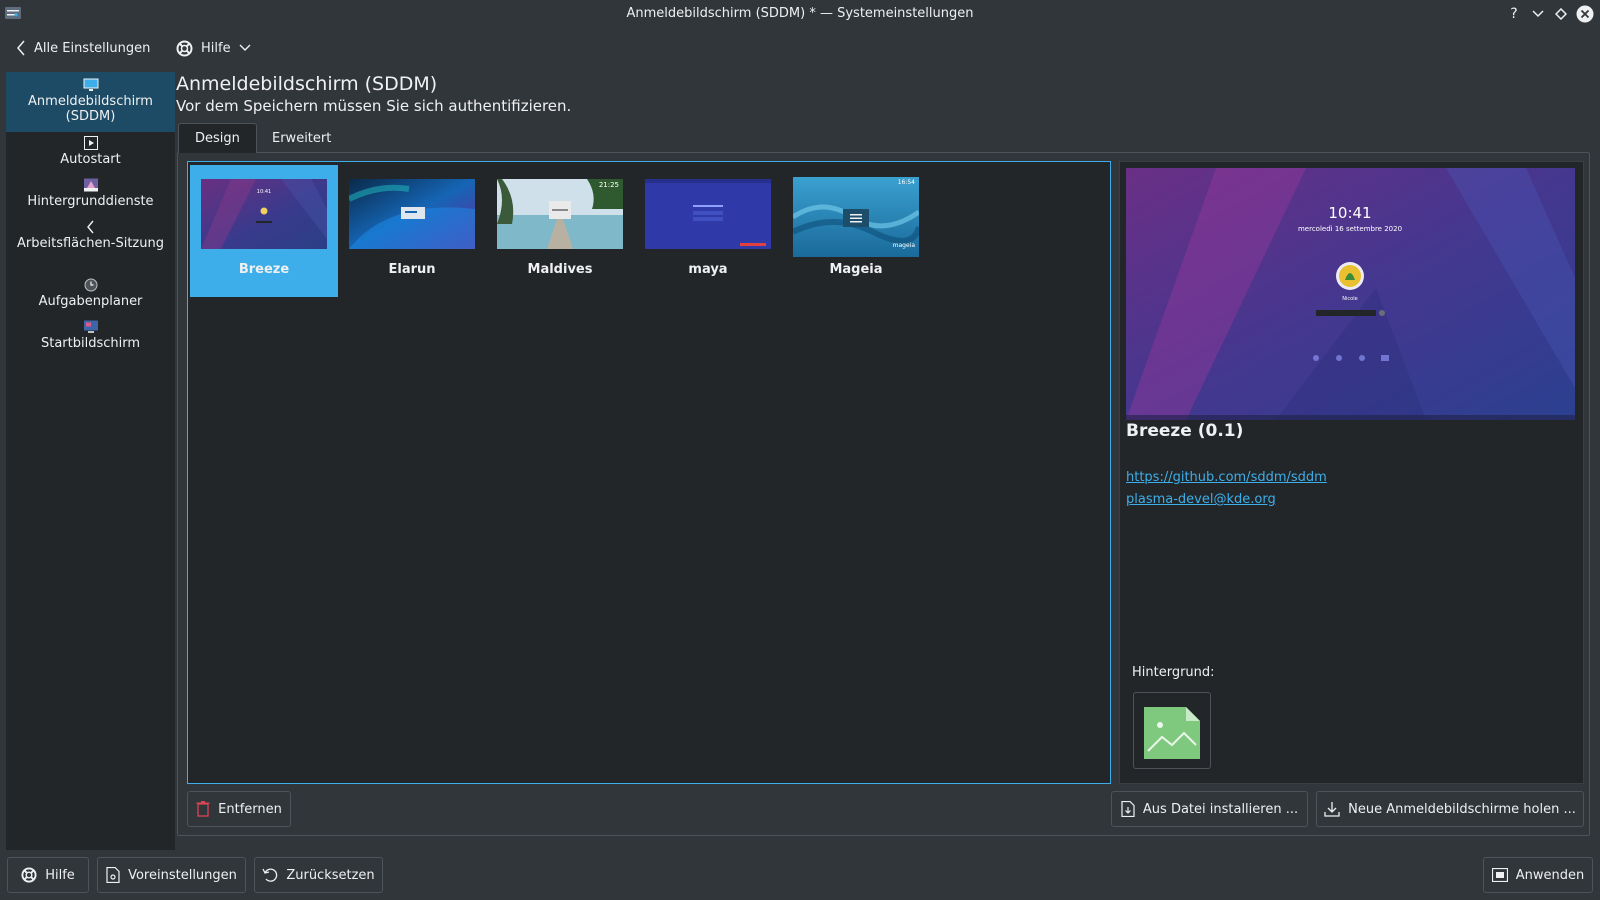 This screenshot has width=1600, height=900. Describe the element at coordinates (1550, 875) in the screenshot. I see `apply-label: Anwenden` at that location.